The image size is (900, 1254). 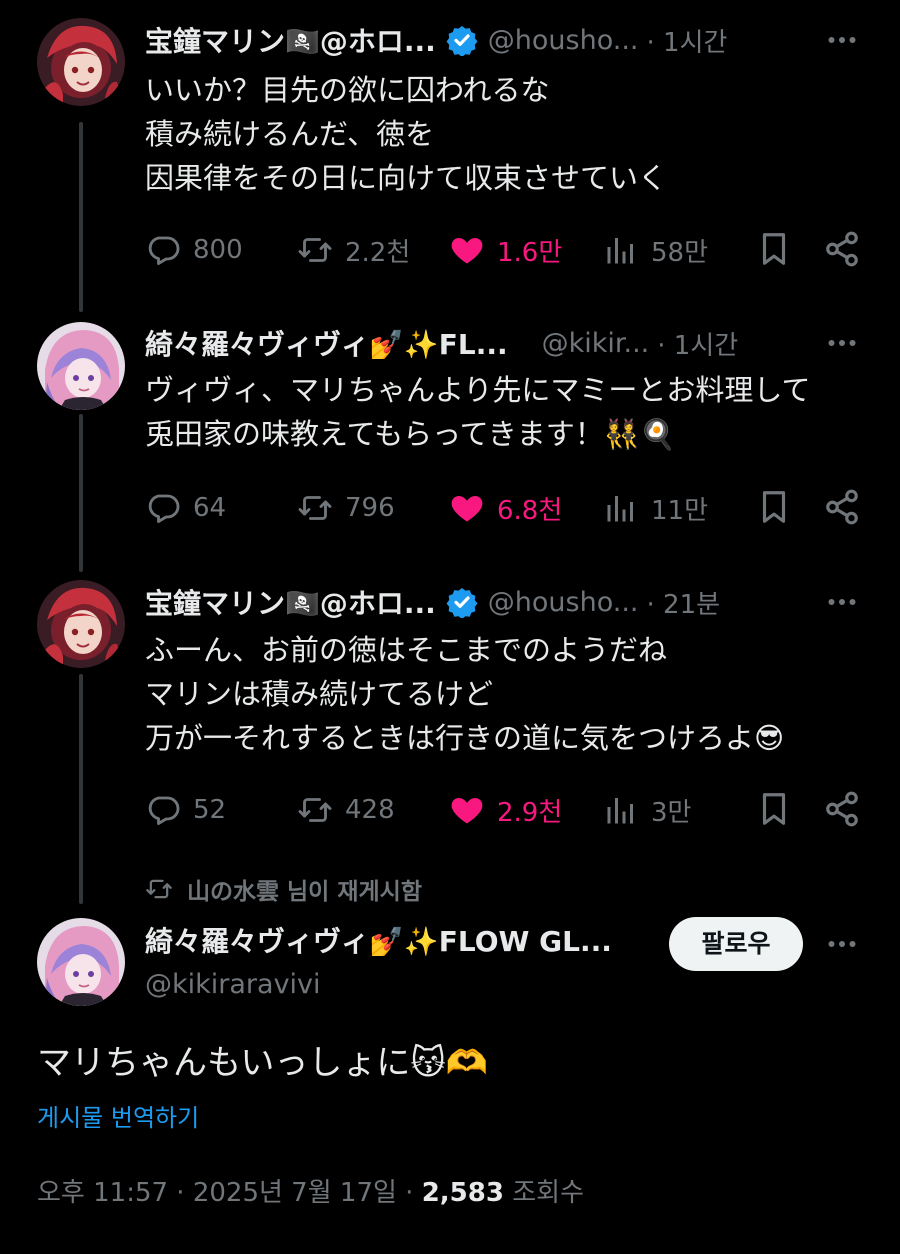 What do you see at coordinates (530, 252) in the screenshot?
I see `like-count: 1.6만` at bounding box center [530, 252].